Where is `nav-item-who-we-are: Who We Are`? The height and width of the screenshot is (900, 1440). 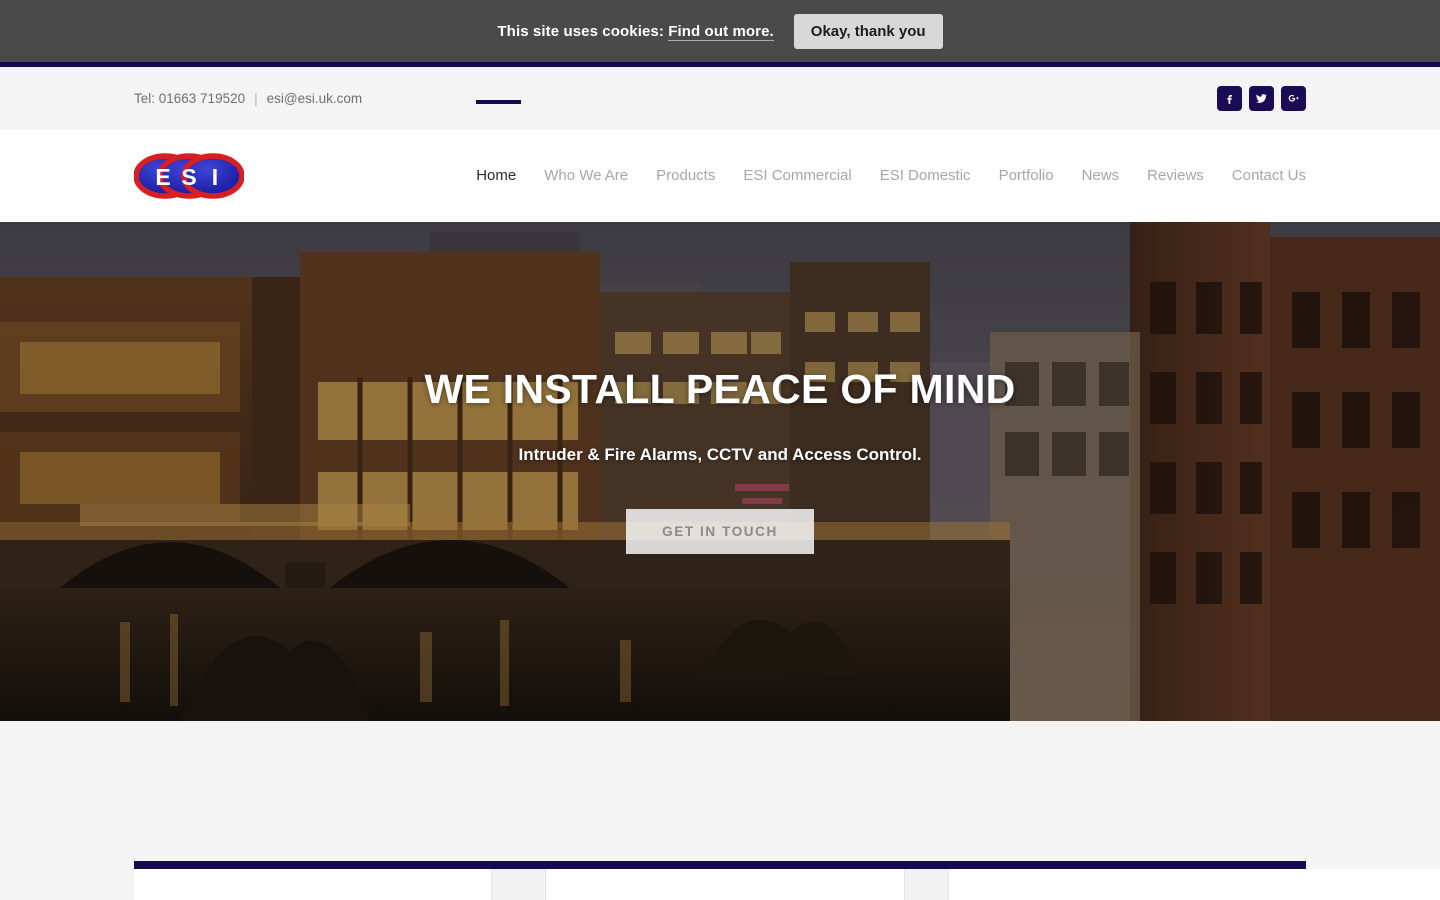
nav-item-who-we-are: Who We Are is located at coordinates (586, 176).